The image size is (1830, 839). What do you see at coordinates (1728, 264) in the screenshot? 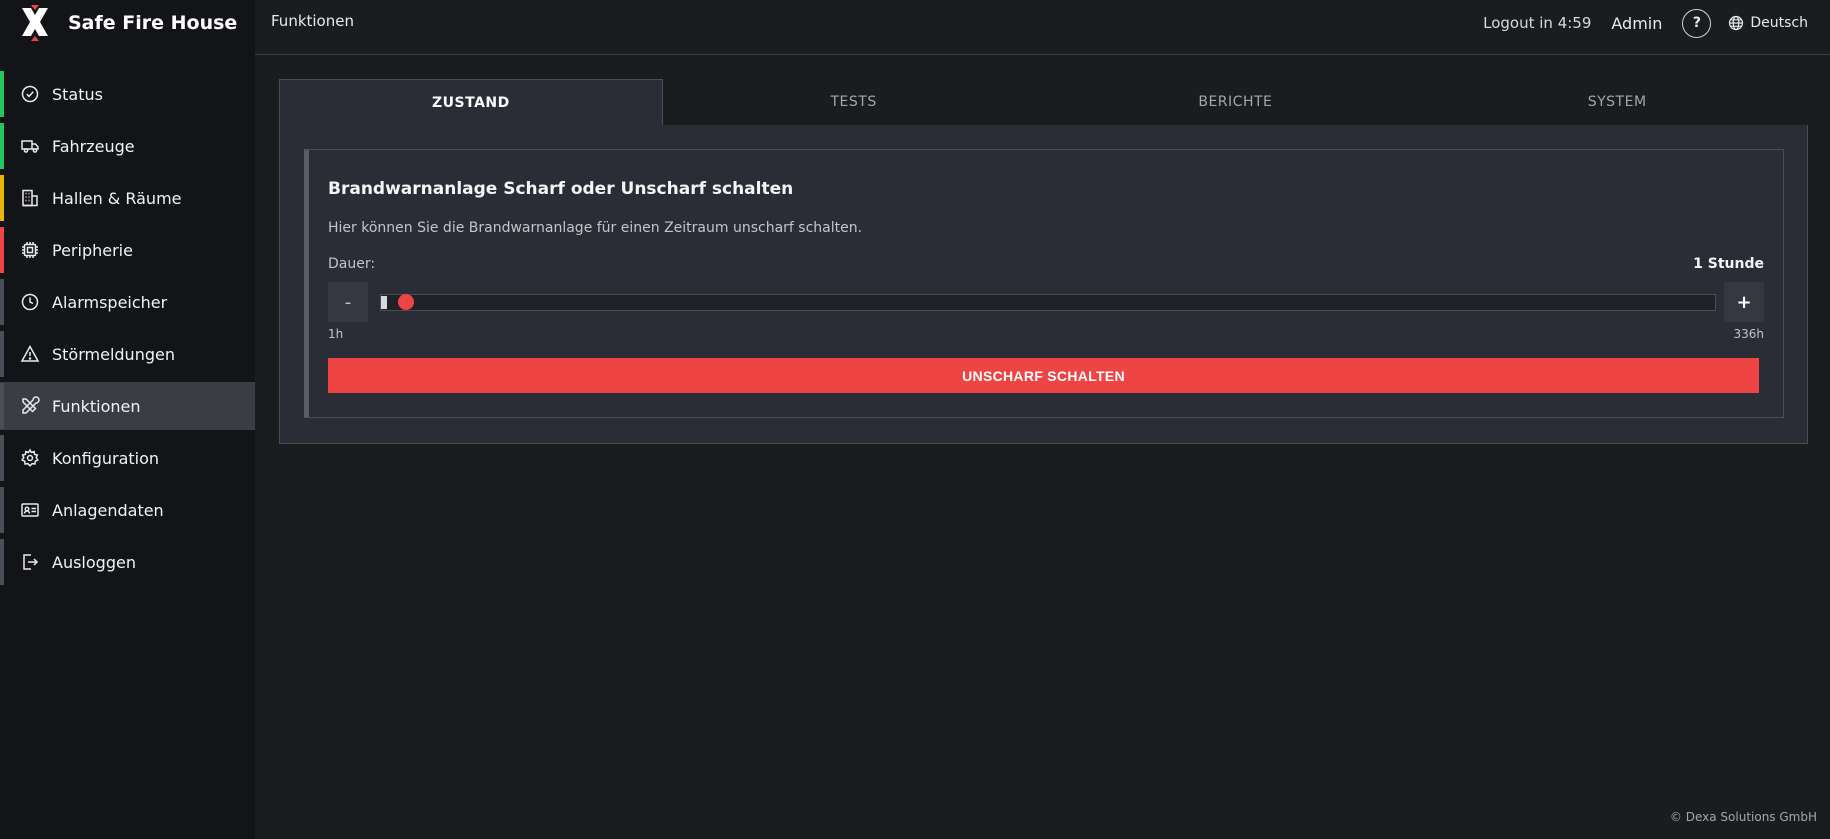
I see `duration-value: 1 Stunde` at bounding box center [1728, 264].